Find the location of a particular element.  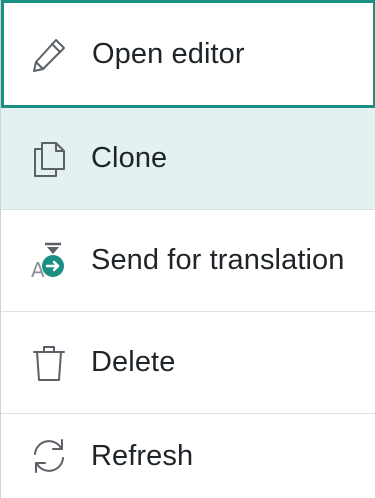

translate-icon: A is located at coordinates (49, 261).